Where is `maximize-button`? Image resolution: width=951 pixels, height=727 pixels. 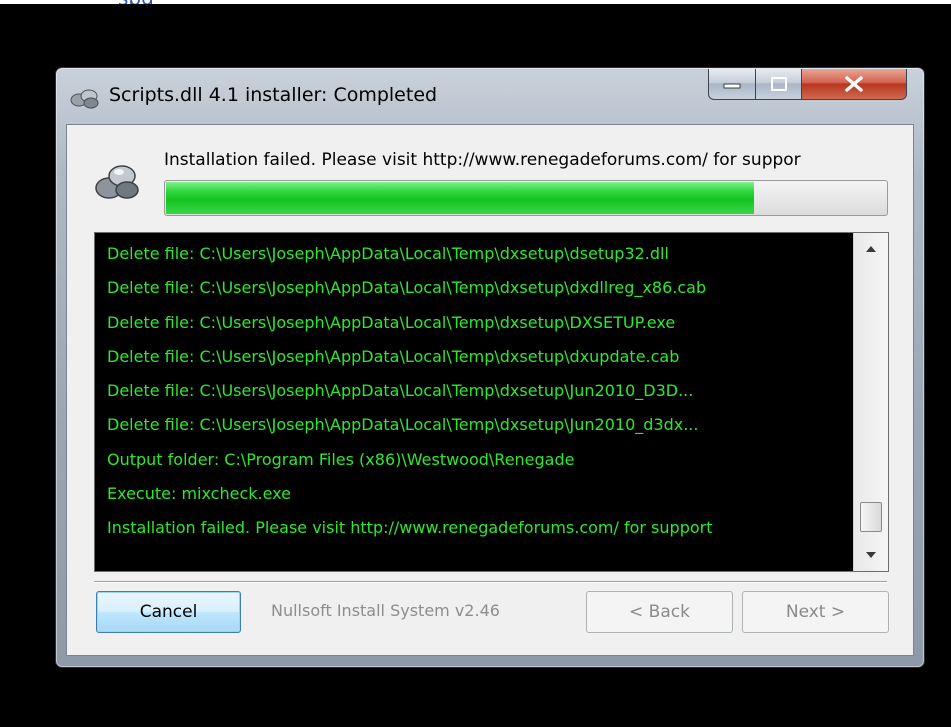
maximize-button is located at coordinates (778, 84).